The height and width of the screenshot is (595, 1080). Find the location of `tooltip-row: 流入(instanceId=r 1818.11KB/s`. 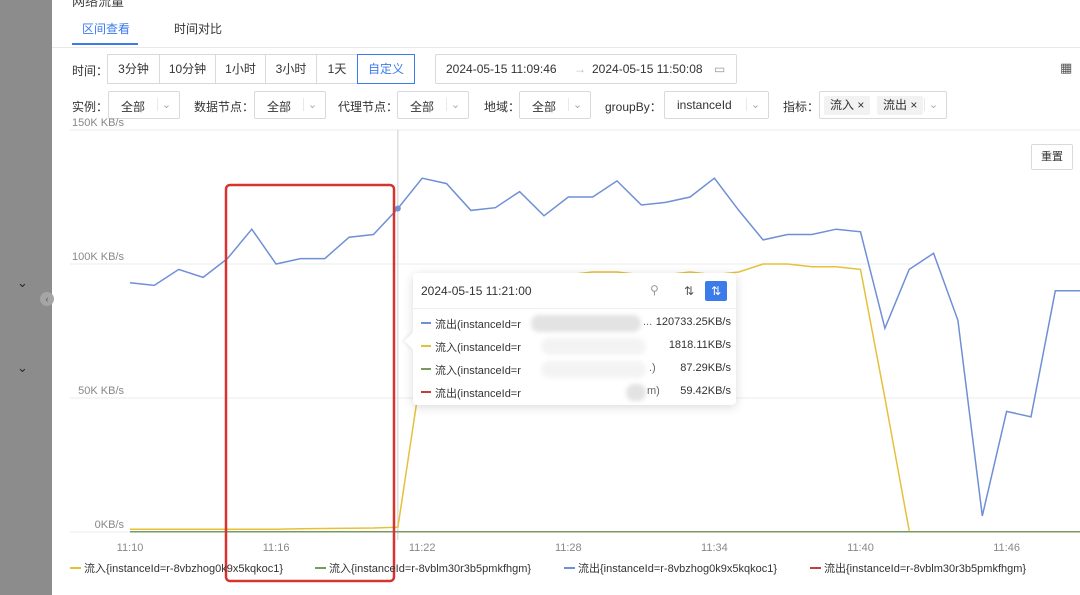

tooltip-row: 流入(instanceId=r 1818.11KB/s is located at coordinates (576, 346).